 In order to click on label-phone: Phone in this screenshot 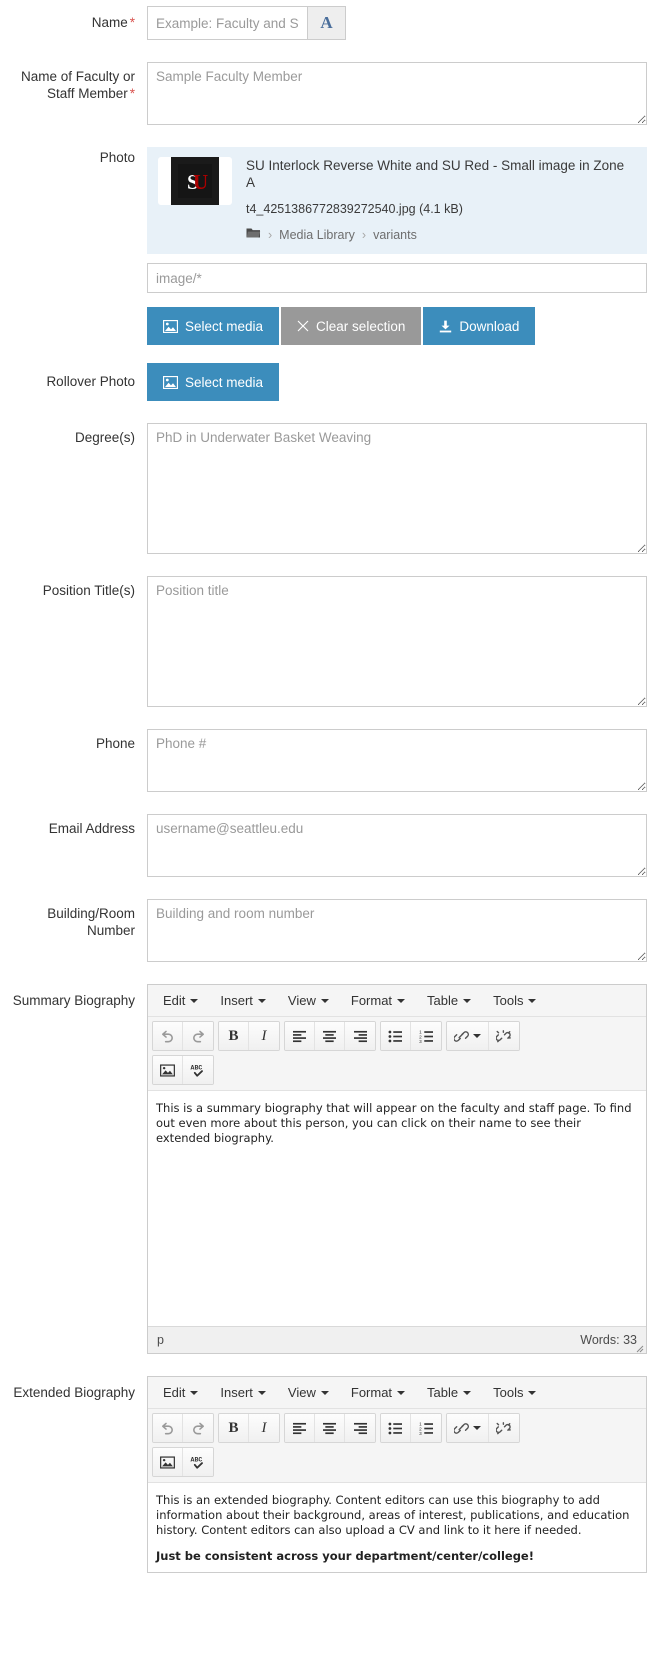, I will do `click(73, 740)`.